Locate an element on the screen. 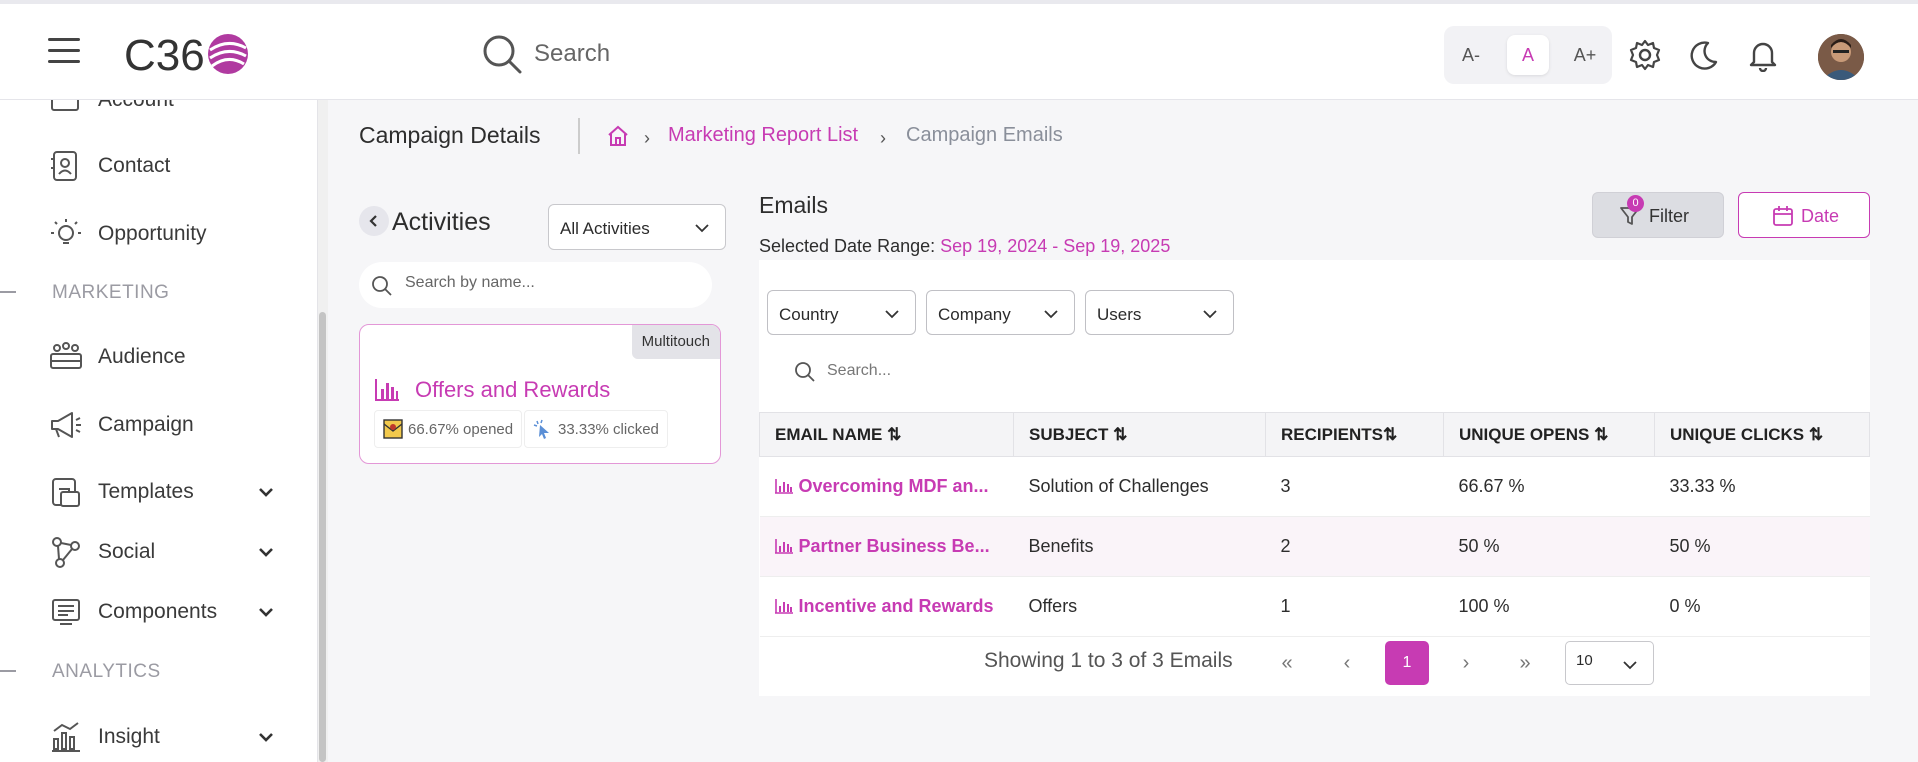 The height and width of the screenshot is (762, 1918). sidebar-item-campaign: Campaign is located at coordinates (168, 425).